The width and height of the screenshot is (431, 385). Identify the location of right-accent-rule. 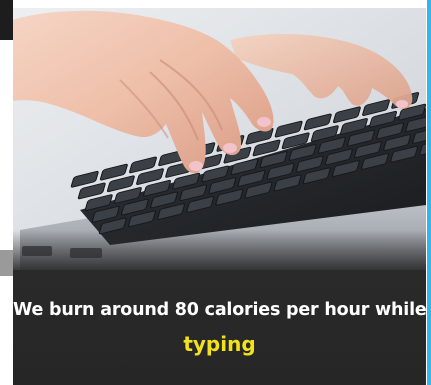
(429, 192).